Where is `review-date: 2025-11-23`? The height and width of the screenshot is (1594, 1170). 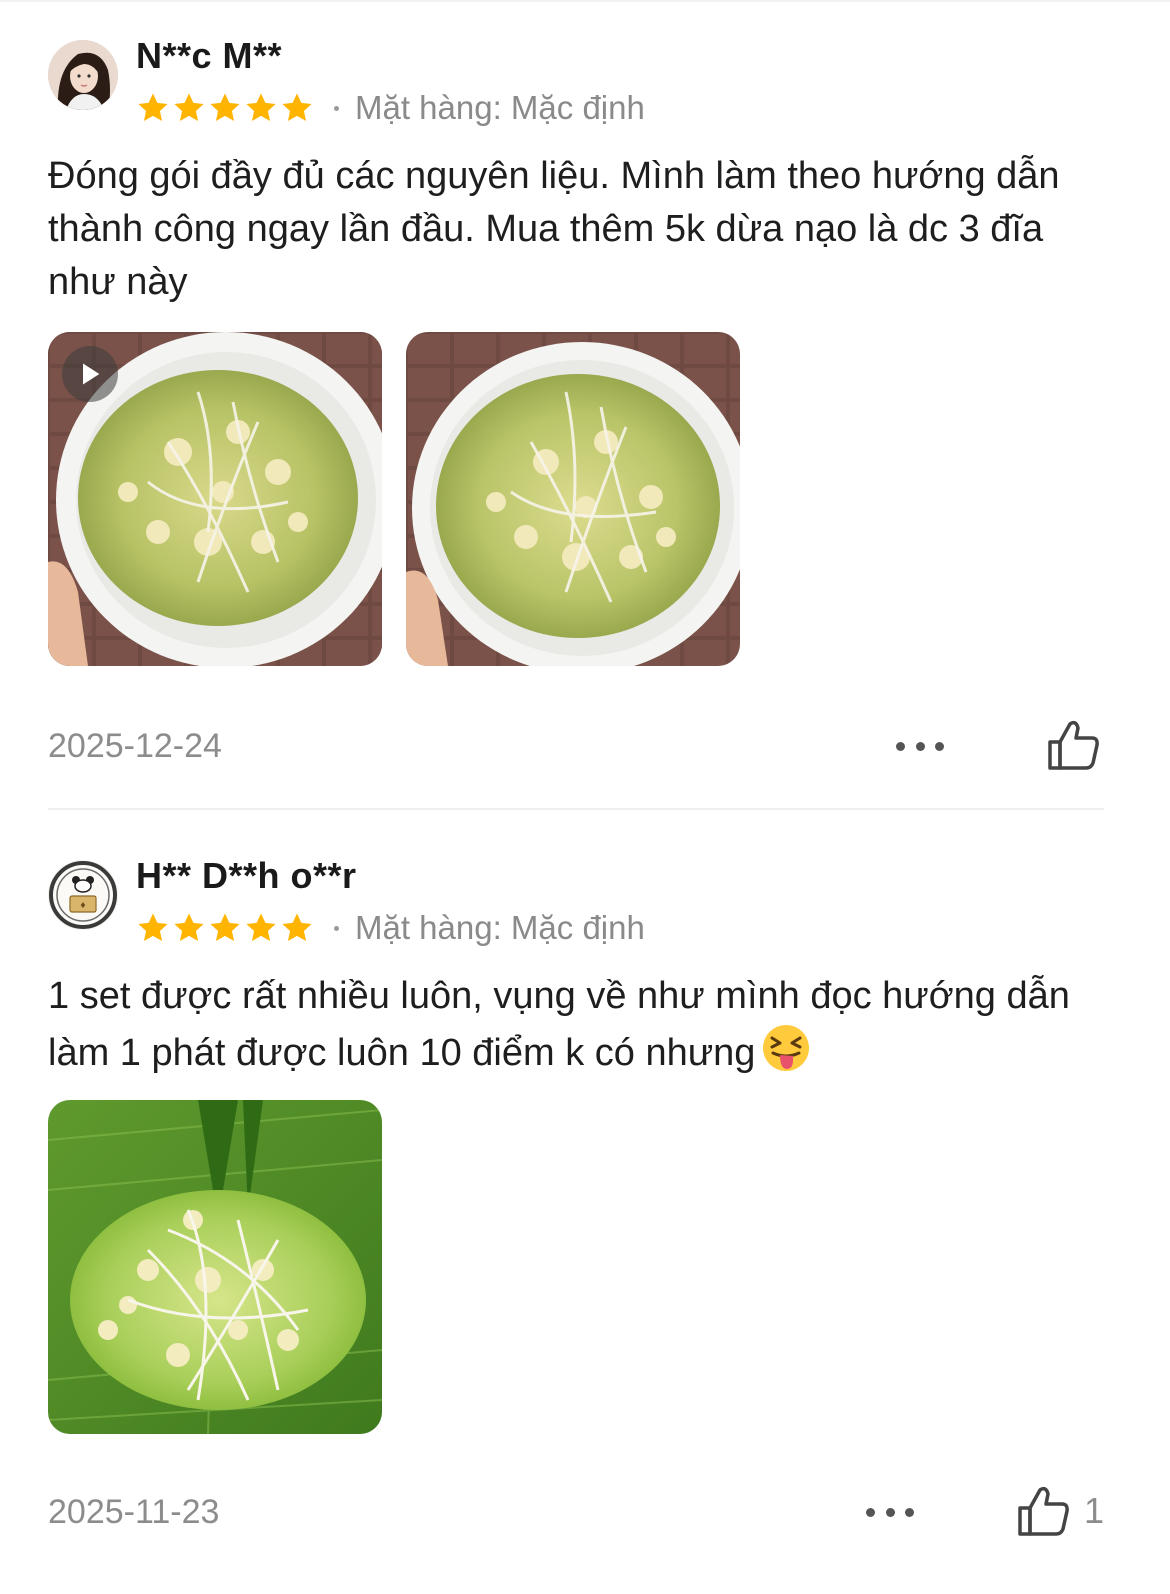 review-date: 2025-11-23 is located at coordinates (134, 1512).